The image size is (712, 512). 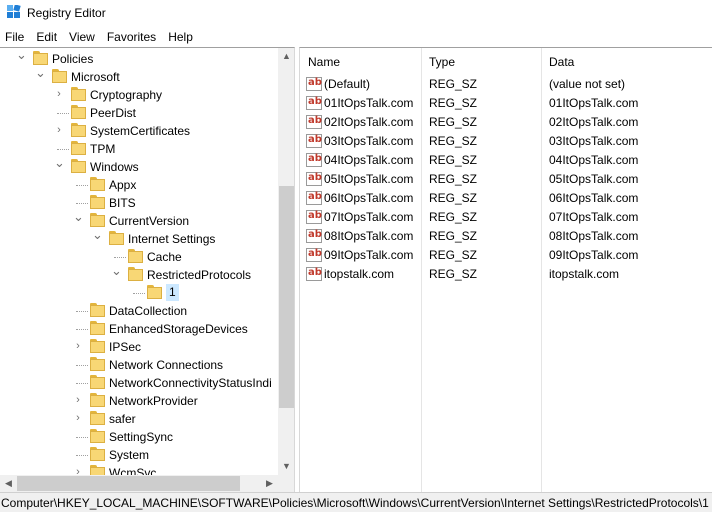 I want to click on tree-item: ⌄ Internet Settings, so click(x=139, y=238).